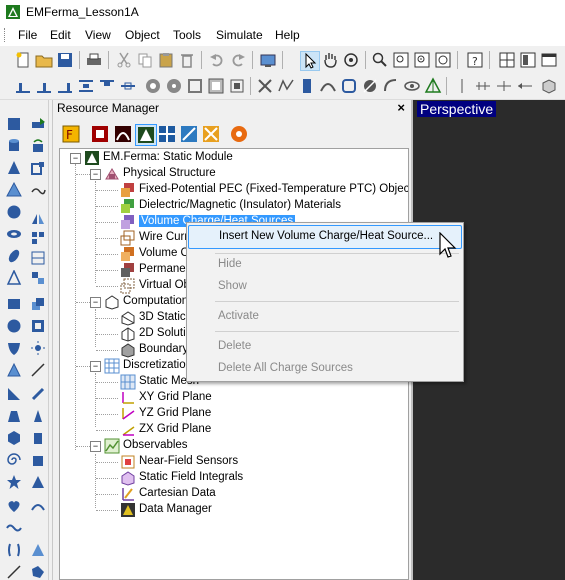  What do you see at coordinates (71, 134) in the screenshot?
I see `tab-fdtd-icon: F` at bounding box center [71, 134].